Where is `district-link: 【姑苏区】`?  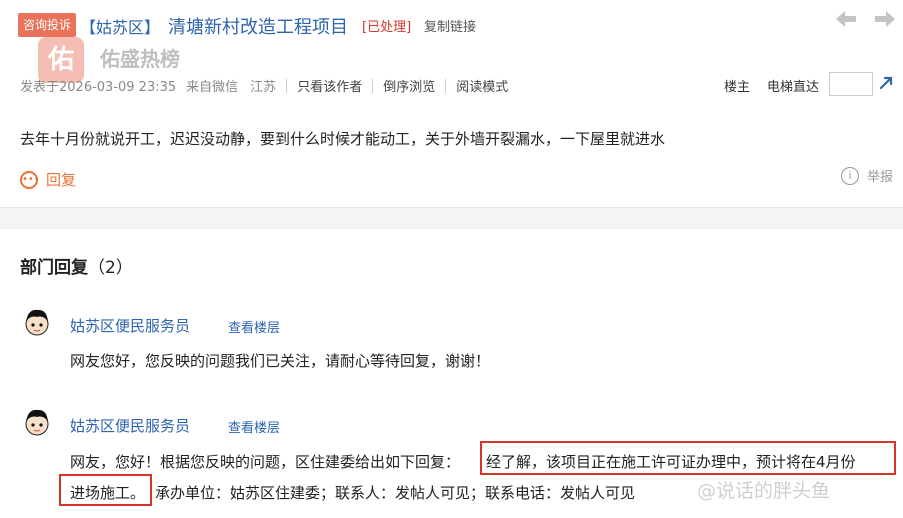
district-link: 【姑苏区】 is located at coordinates (120, 26).